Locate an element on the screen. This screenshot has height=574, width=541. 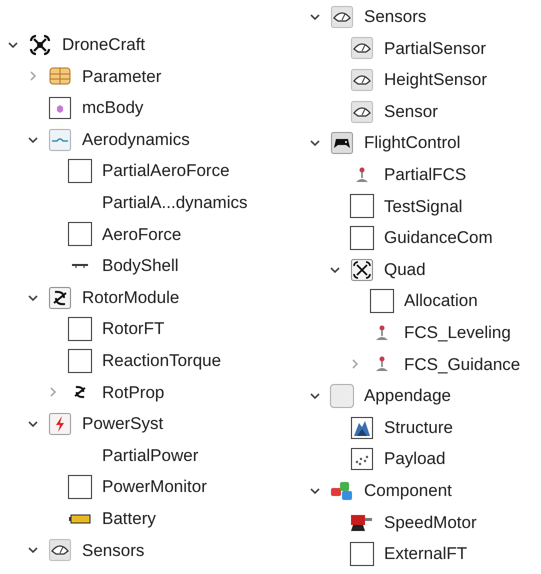
tree-item-label: Structure is located at coordinates (418, 427).